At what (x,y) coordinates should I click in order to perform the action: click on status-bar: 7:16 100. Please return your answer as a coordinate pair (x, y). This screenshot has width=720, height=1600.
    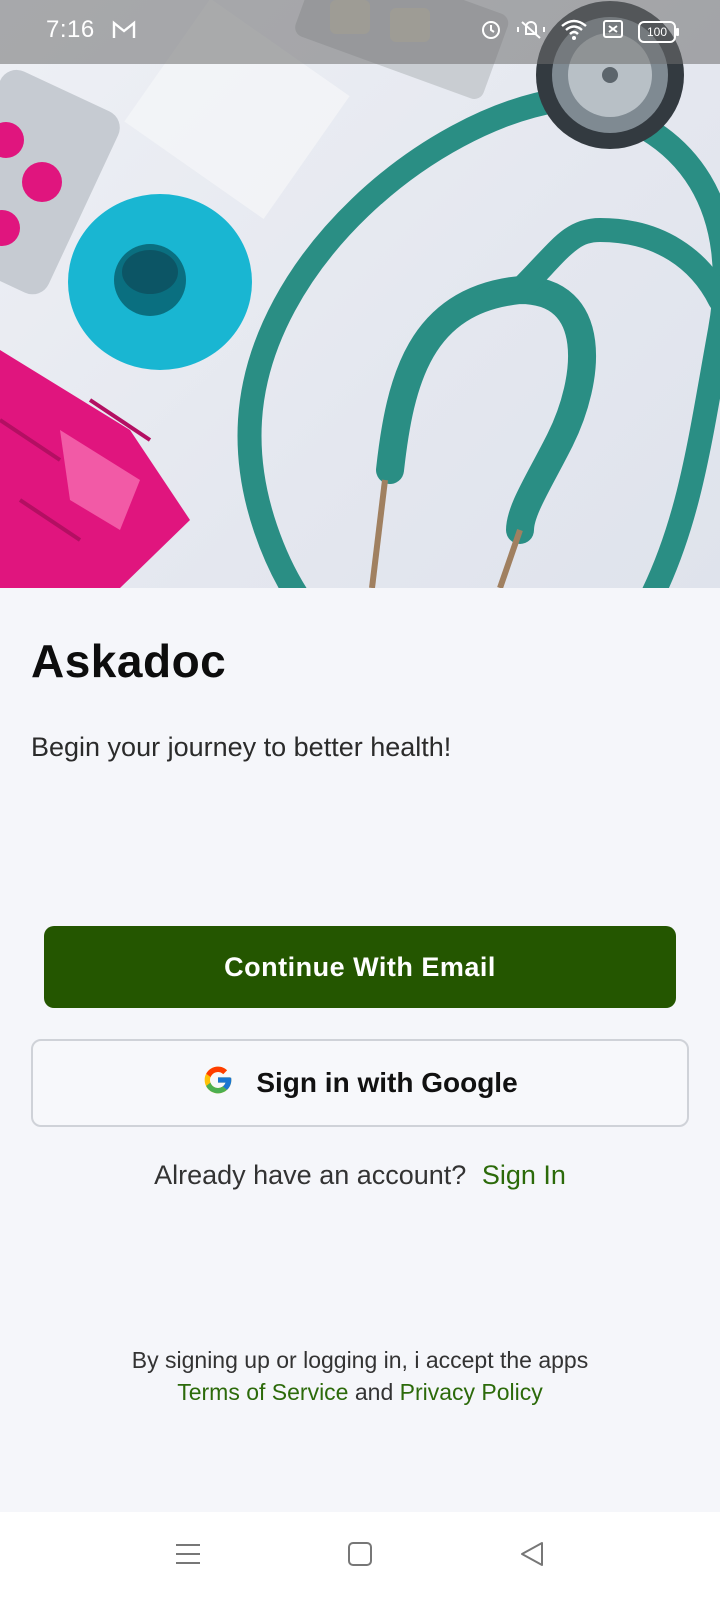
    Looking at the image, I should click on (360, 32).